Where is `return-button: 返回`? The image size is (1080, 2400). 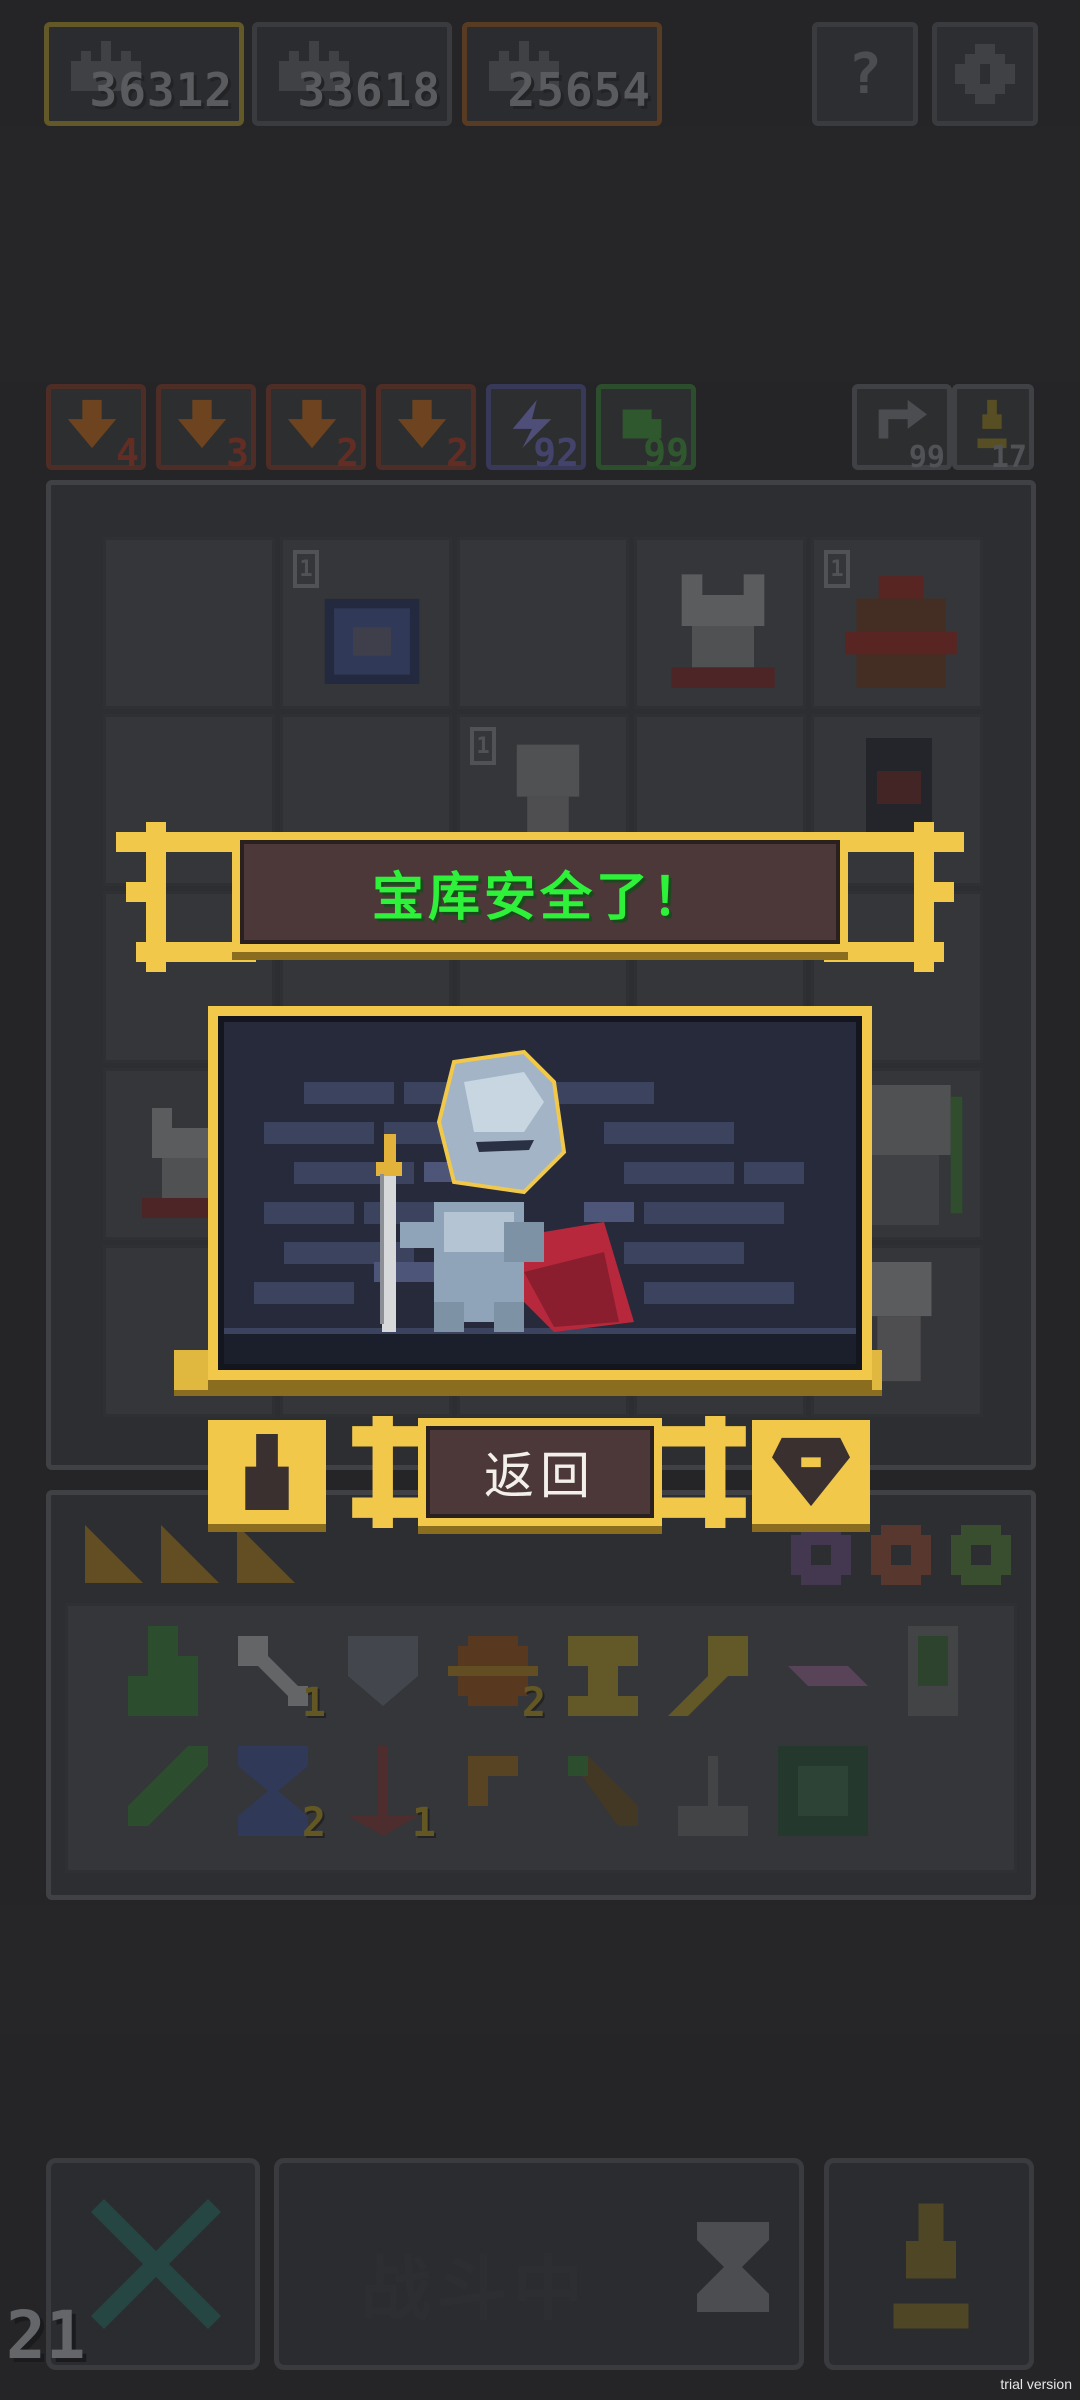 return-button: 返回 is located at coordinates (540, 1472).